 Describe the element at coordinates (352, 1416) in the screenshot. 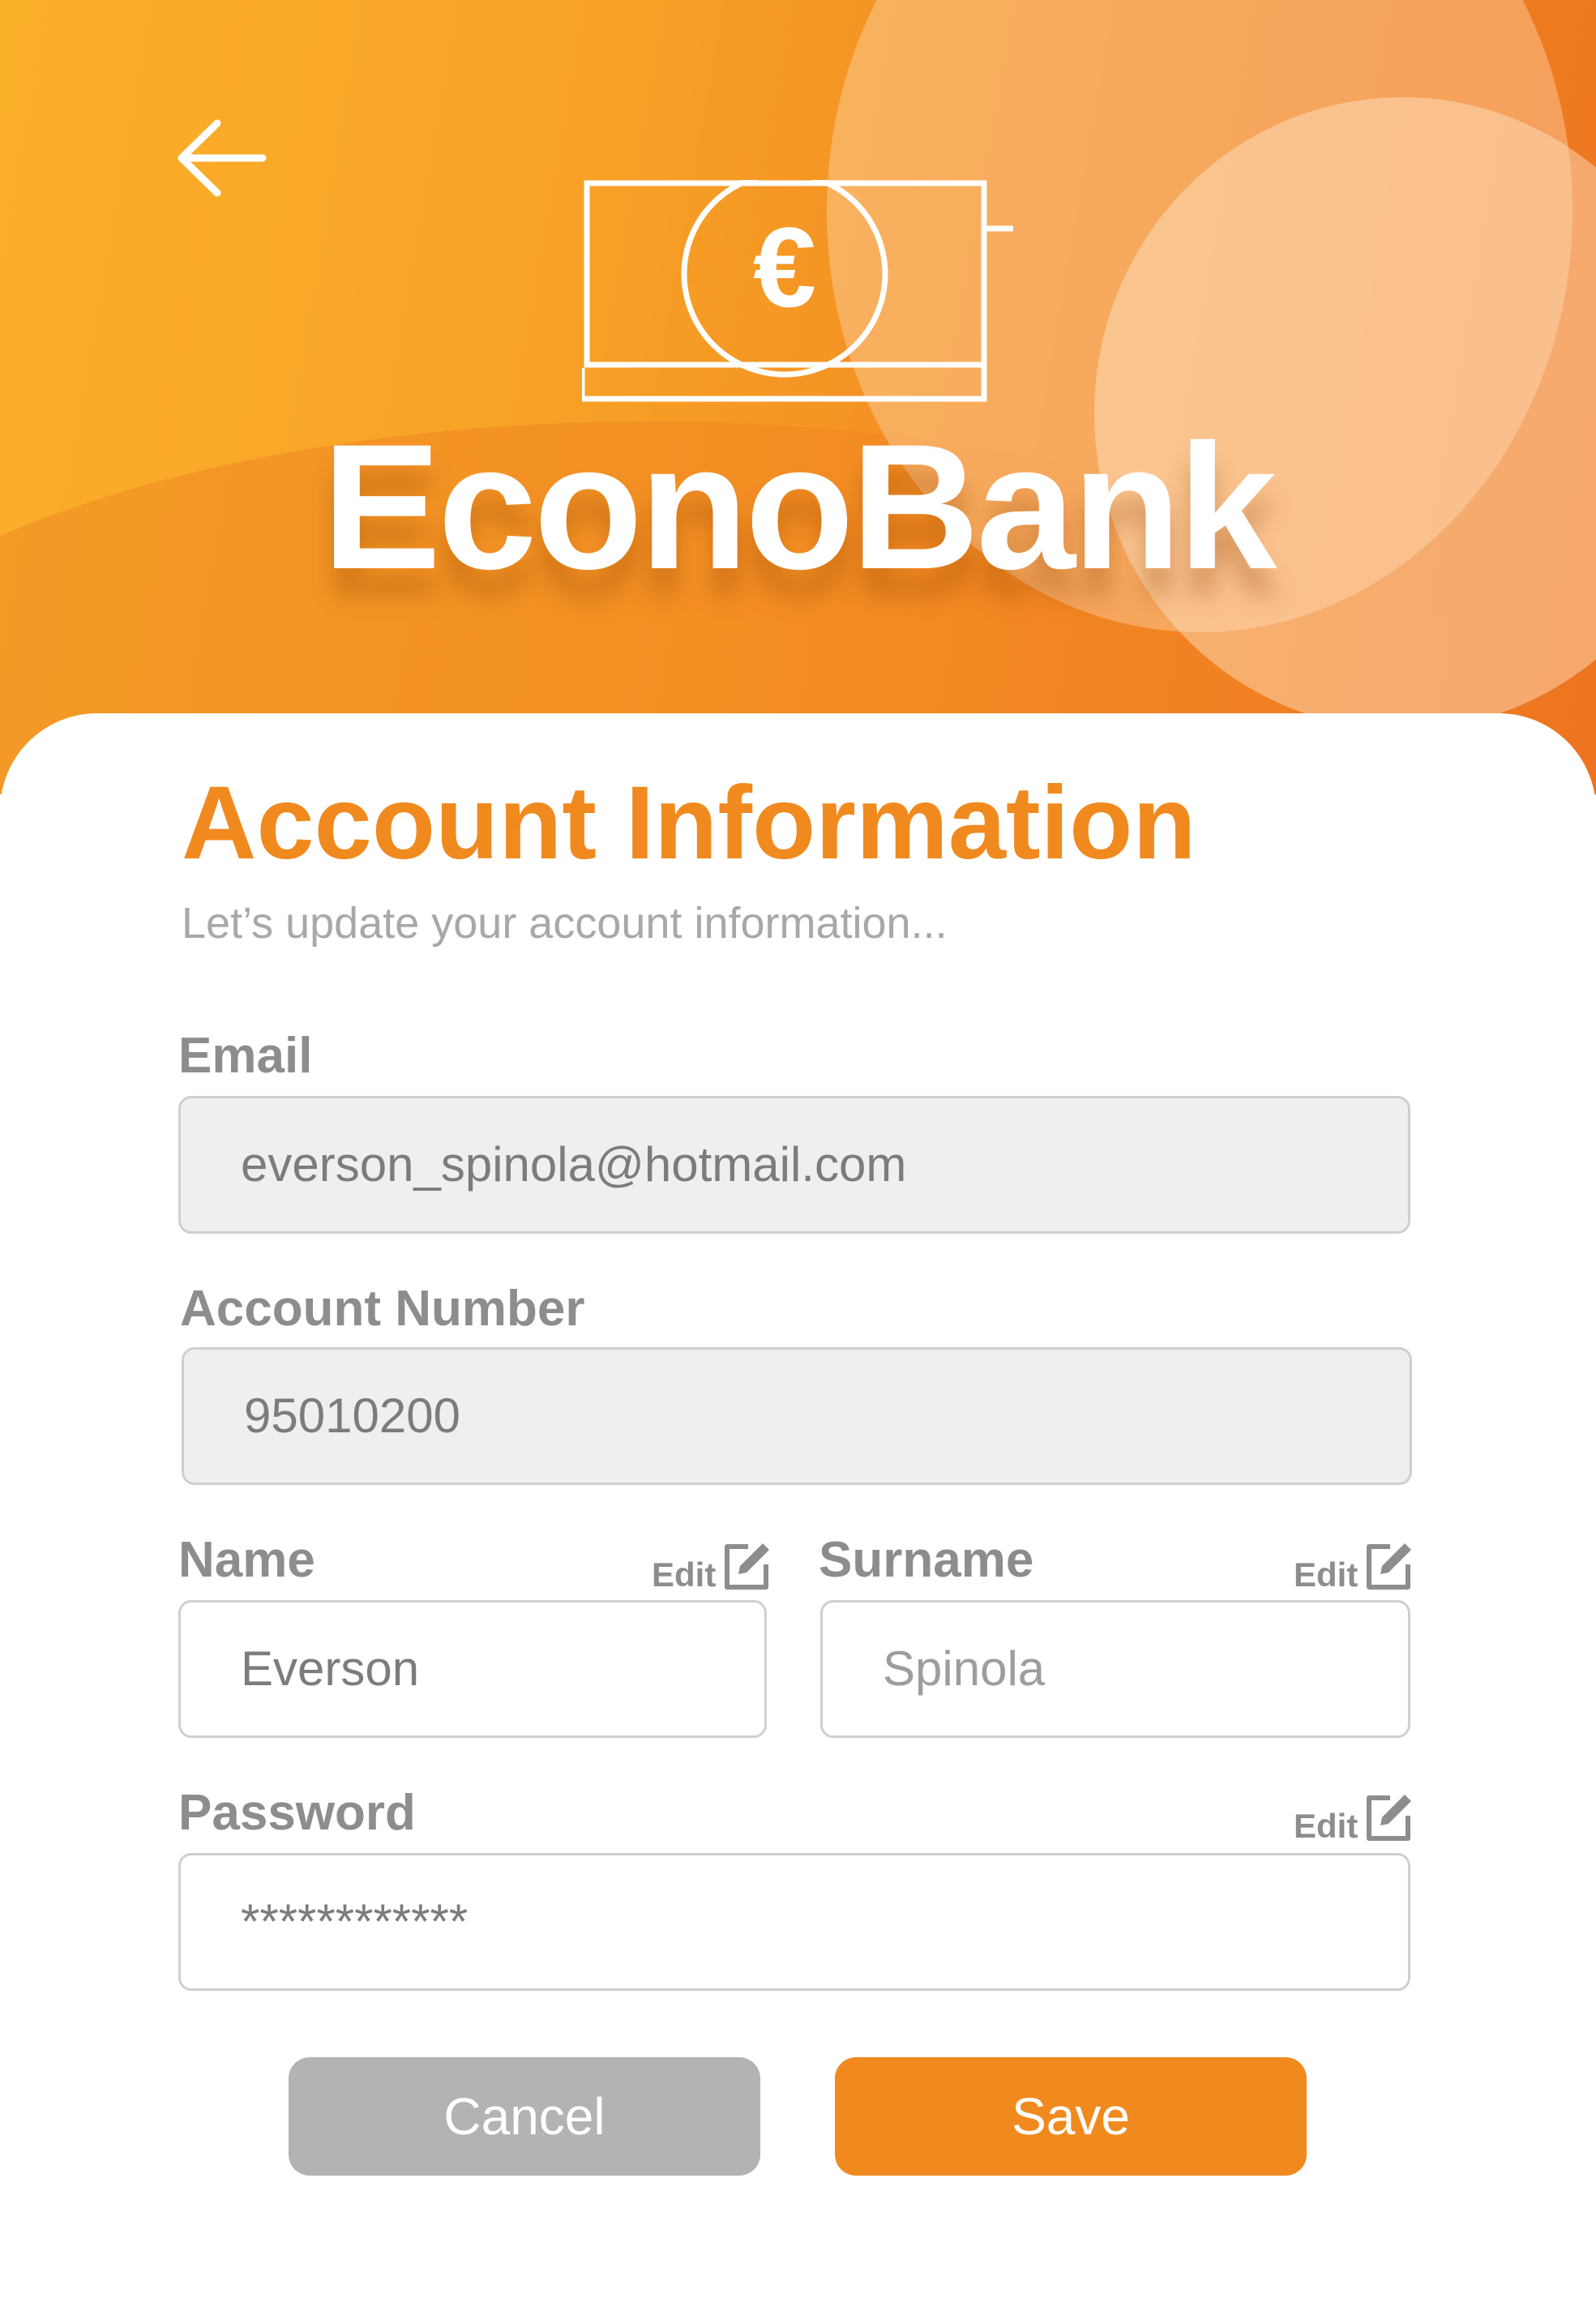

I see `account-number-value: 95010200` at that location.